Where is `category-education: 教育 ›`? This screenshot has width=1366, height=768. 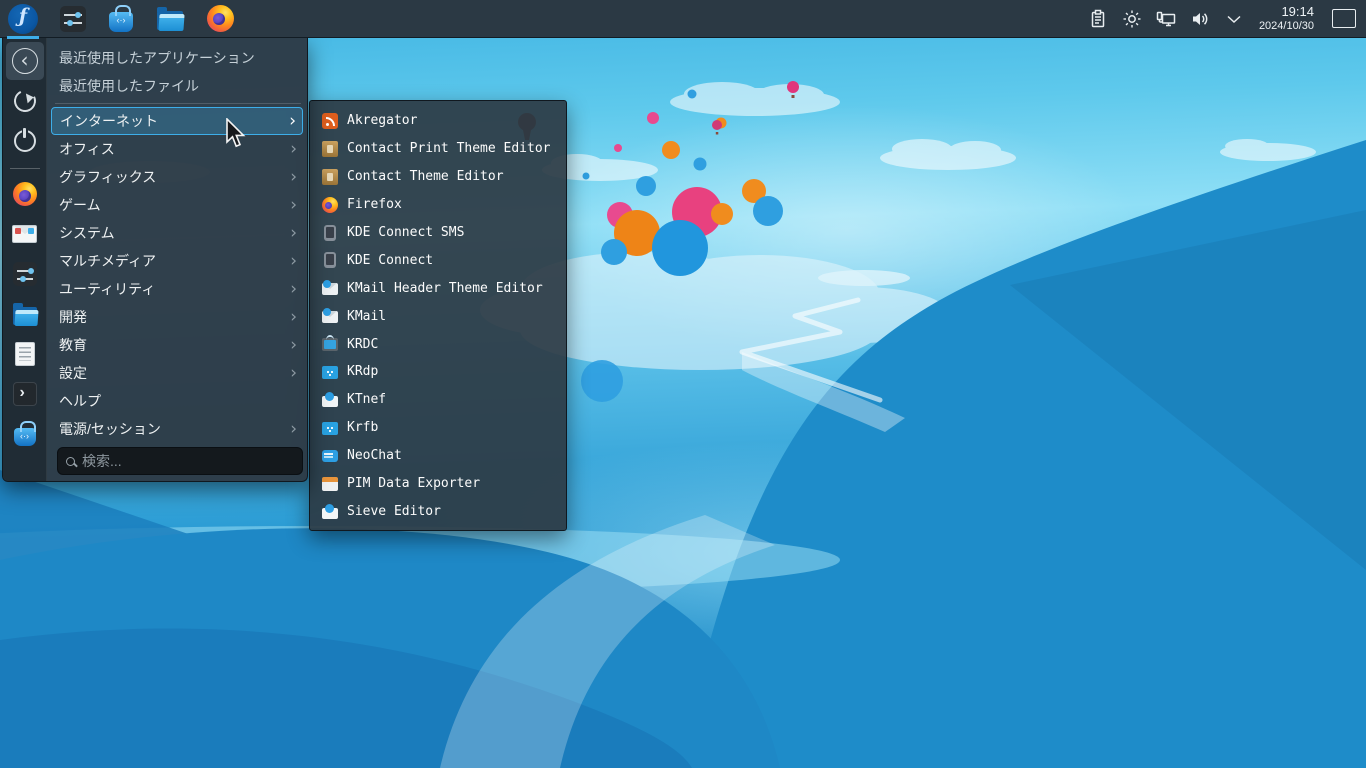
category-education: 教育 › is located at coordinates (177, 345).